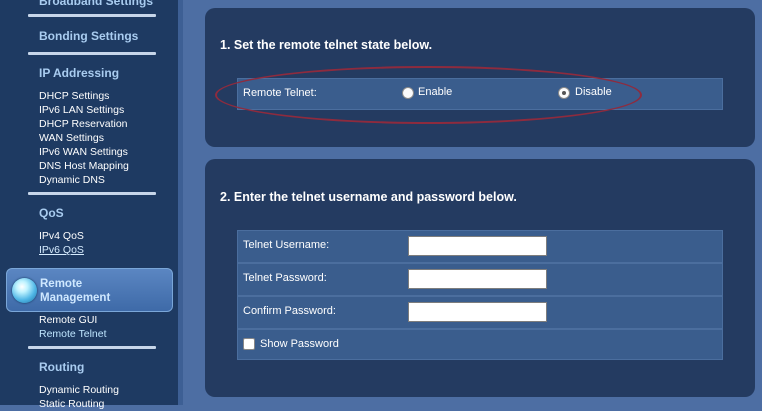 The width and height of the screenshot is (762, 411). What do you see at coordinates (71, 138) in the screenshot?
I see `sidebar-link-wan-settings: WAN Settings` at bounding box center [71, 138].